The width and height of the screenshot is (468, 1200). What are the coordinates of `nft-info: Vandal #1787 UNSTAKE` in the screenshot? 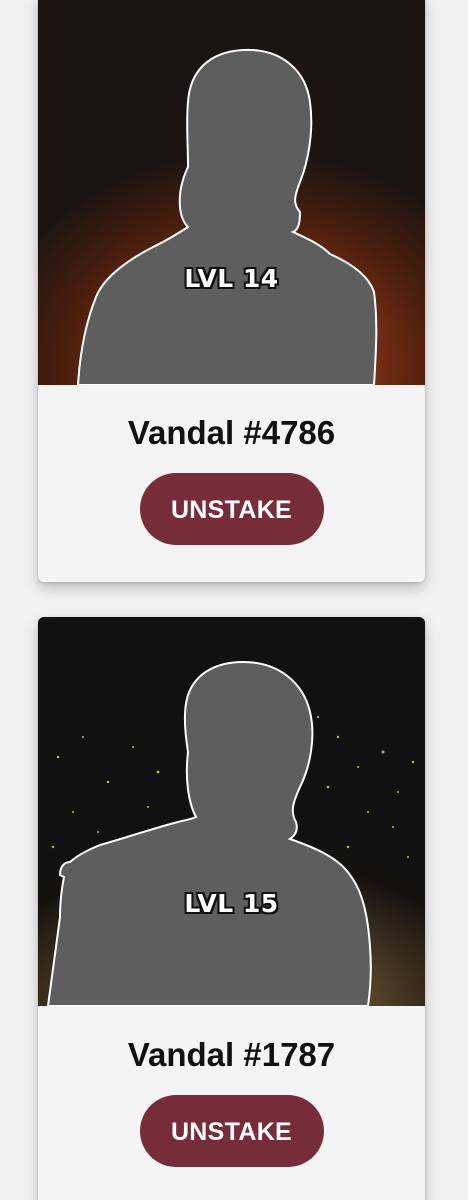 It's located at (231, 1086).